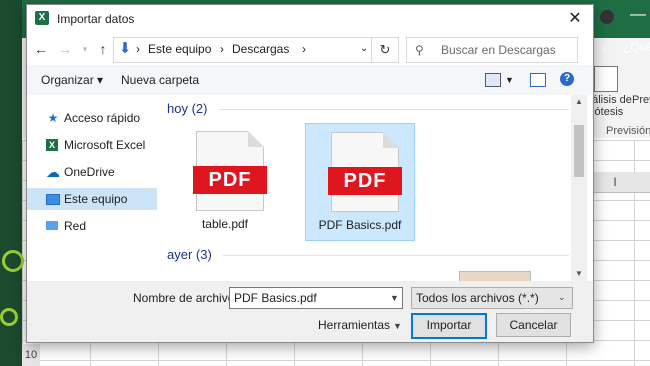 The image size is (650, 366). Describe the element at coordinates (65, 49) in the screenshot. I see `forward-arrow-icon: →` at that location.